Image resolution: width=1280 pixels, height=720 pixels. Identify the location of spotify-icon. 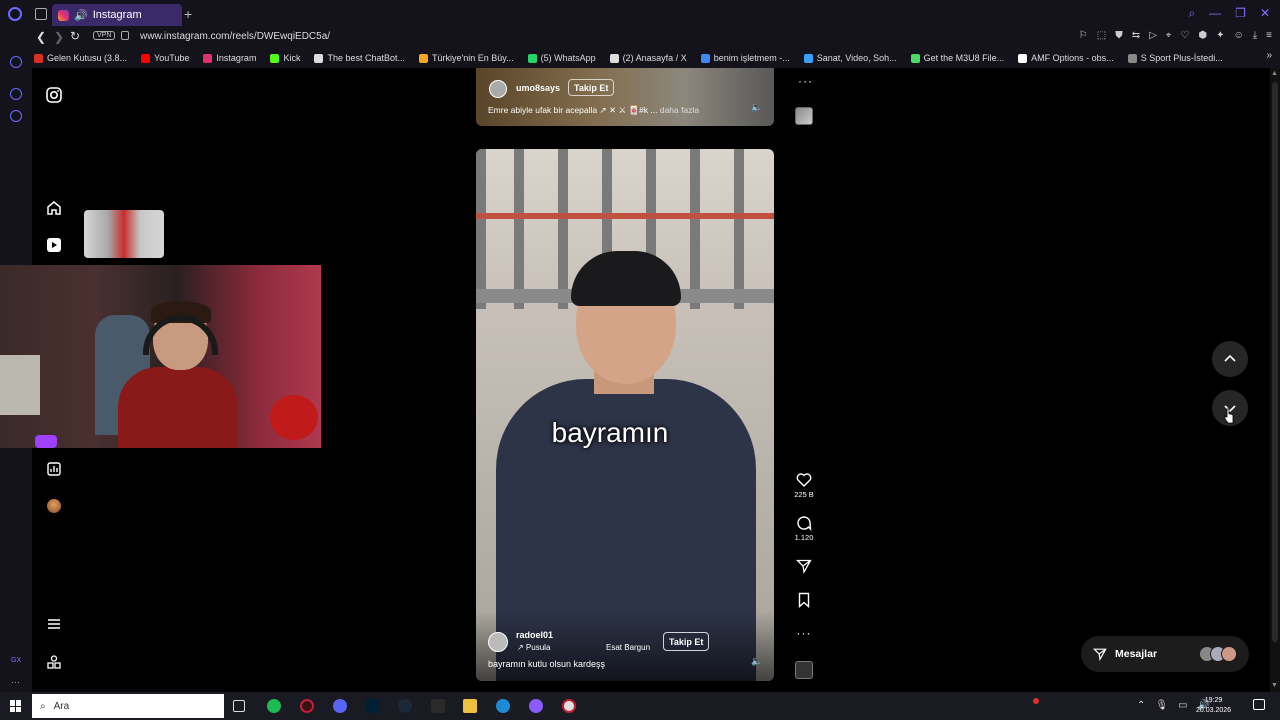
(274, 706).